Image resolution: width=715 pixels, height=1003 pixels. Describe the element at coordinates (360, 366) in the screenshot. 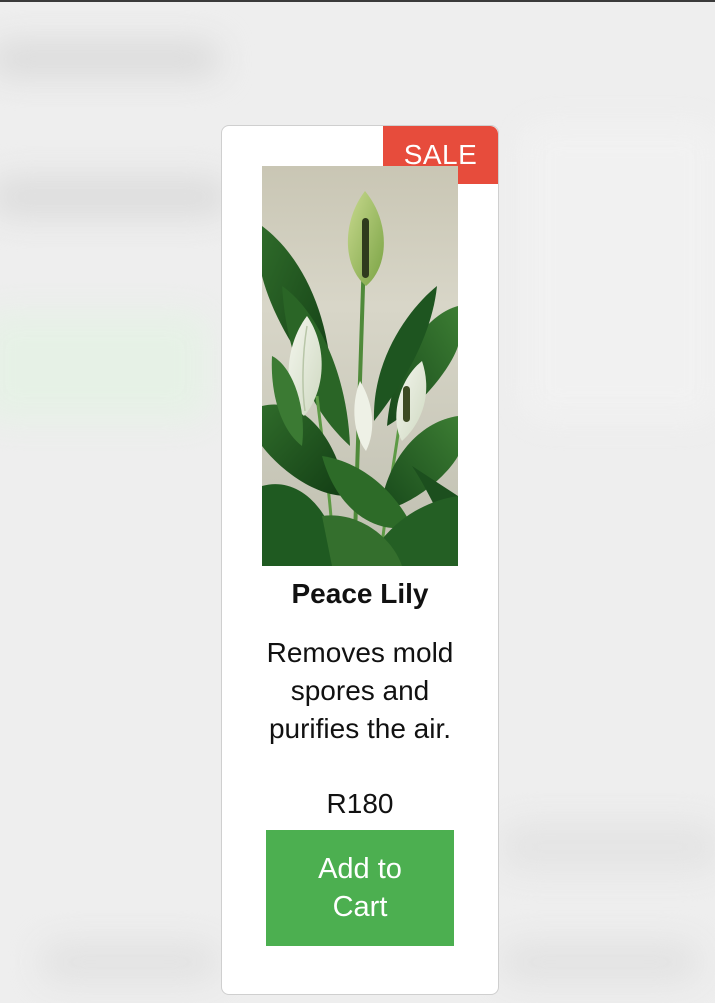

I see `product-image` at that location.